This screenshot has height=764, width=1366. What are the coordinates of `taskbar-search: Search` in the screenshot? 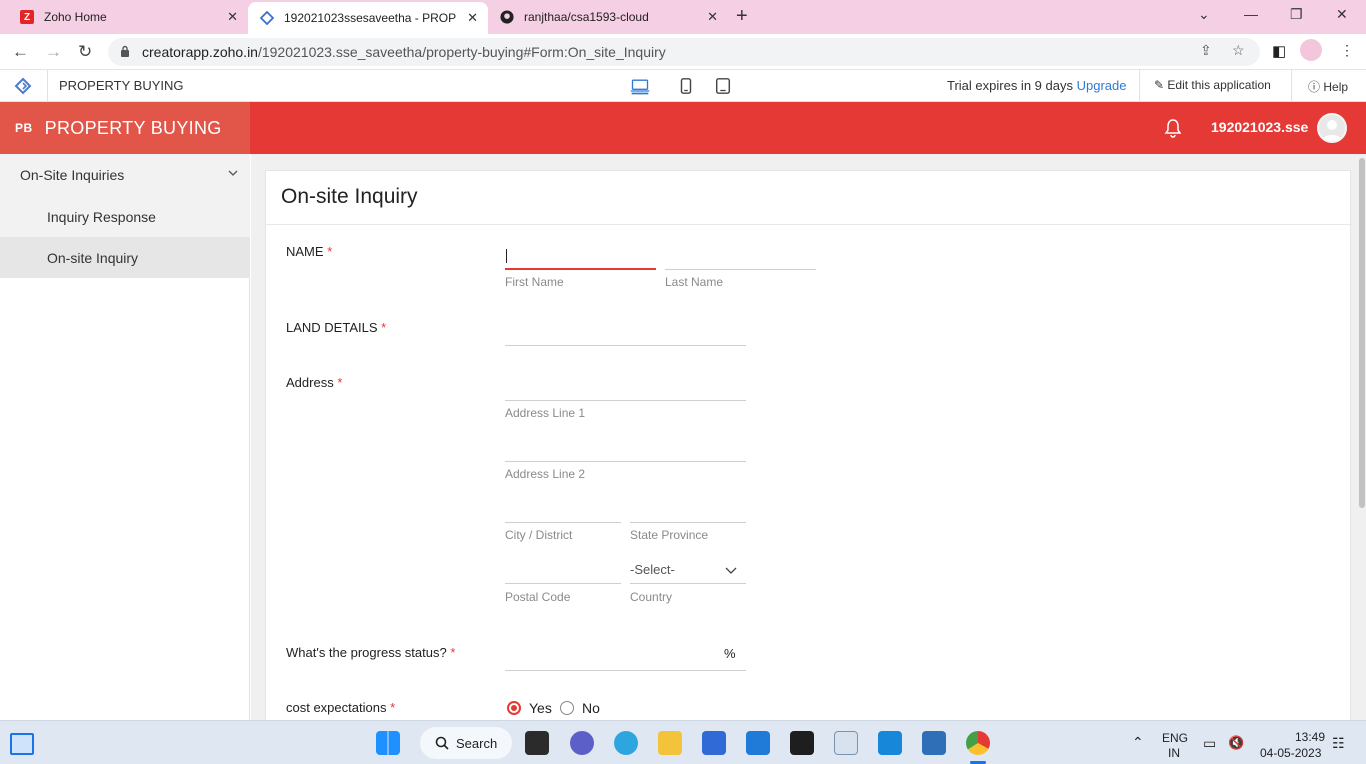 It's located at (466, 743).